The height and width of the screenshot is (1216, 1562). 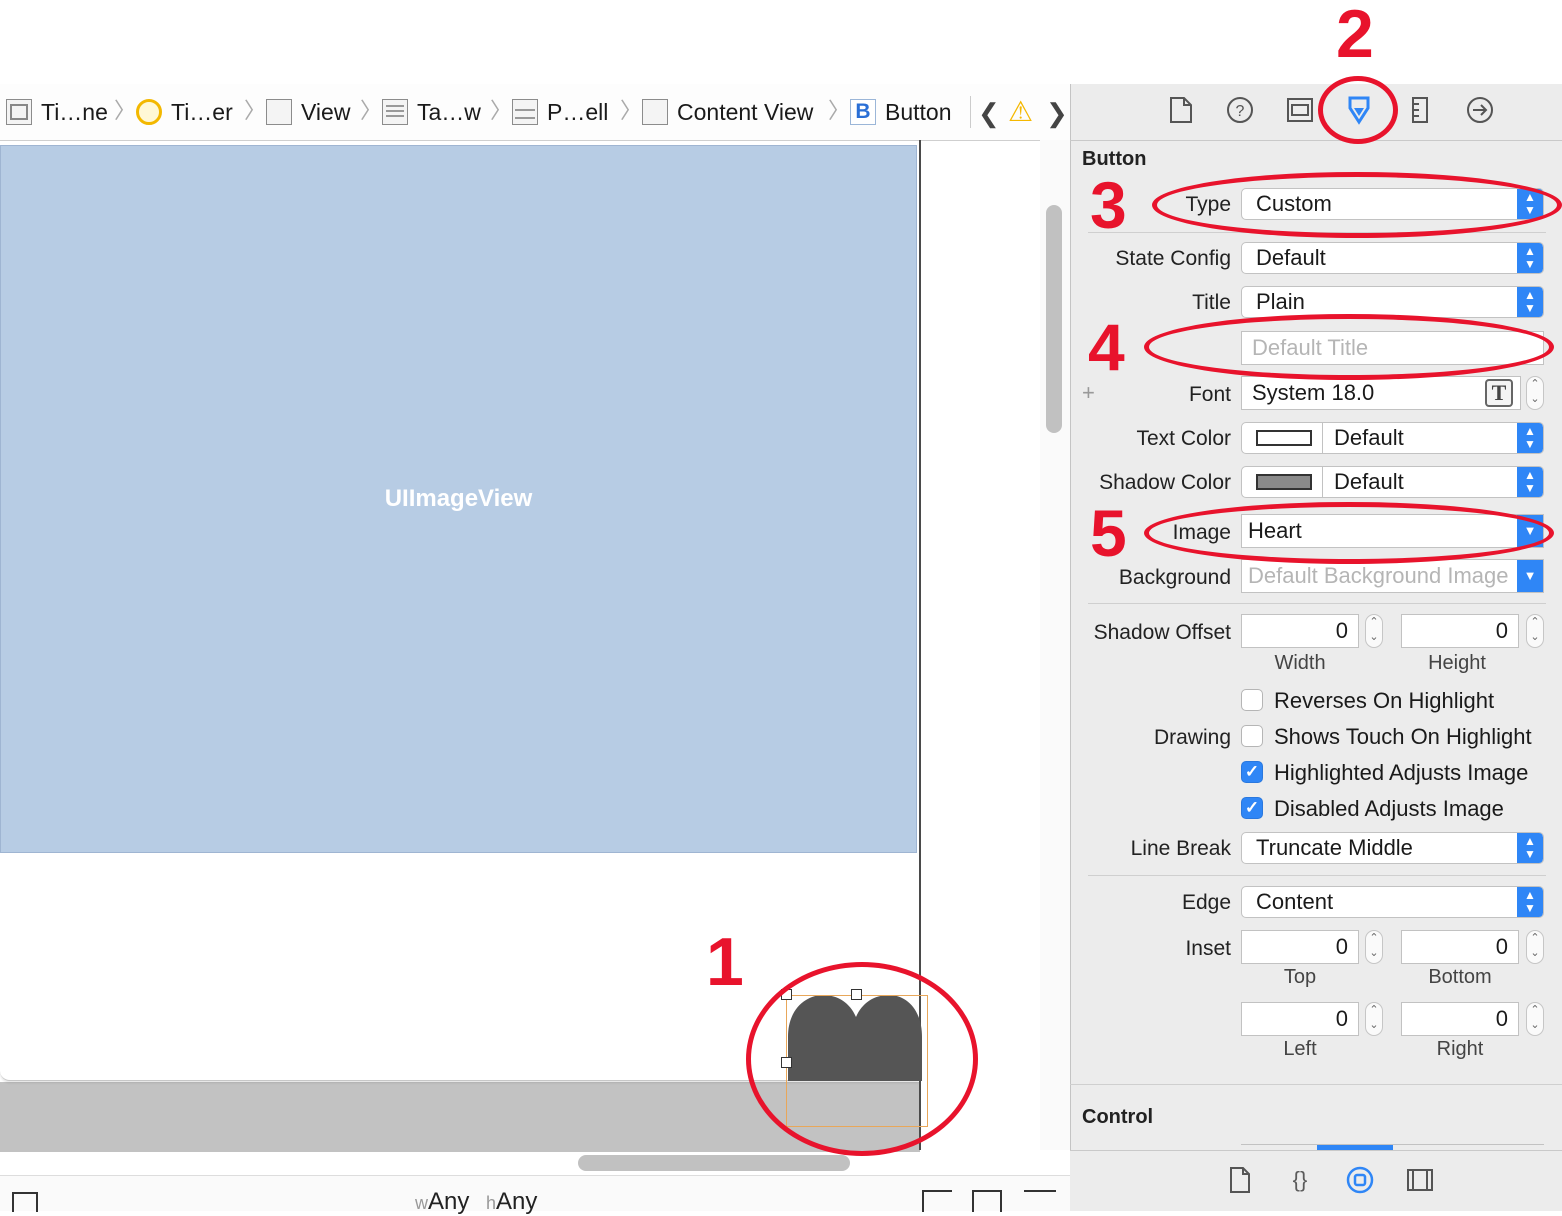 What do you see at coordinates (1389, 808) in the screenshot?
I see `disabled-adjusts-image-label: Disabled Adjusts Image` at bounding box center [1389, 808].